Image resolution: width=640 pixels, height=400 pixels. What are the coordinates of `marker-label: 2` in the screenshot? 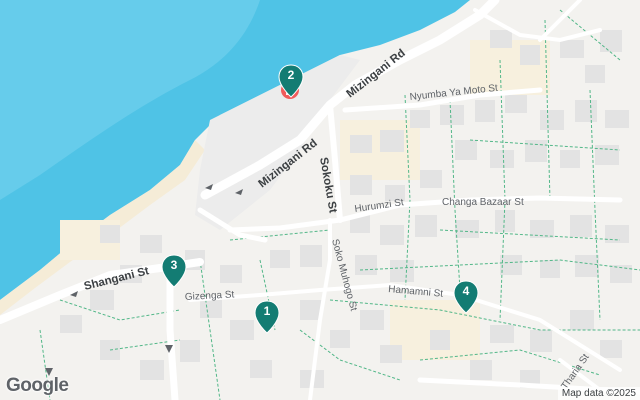 It's located at (291, 75).